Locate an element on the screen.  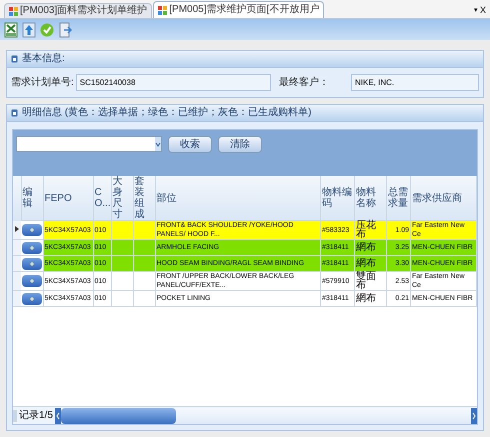
tab: [PM003]面料需求计划单维护 is located at coordinates (78, 10).